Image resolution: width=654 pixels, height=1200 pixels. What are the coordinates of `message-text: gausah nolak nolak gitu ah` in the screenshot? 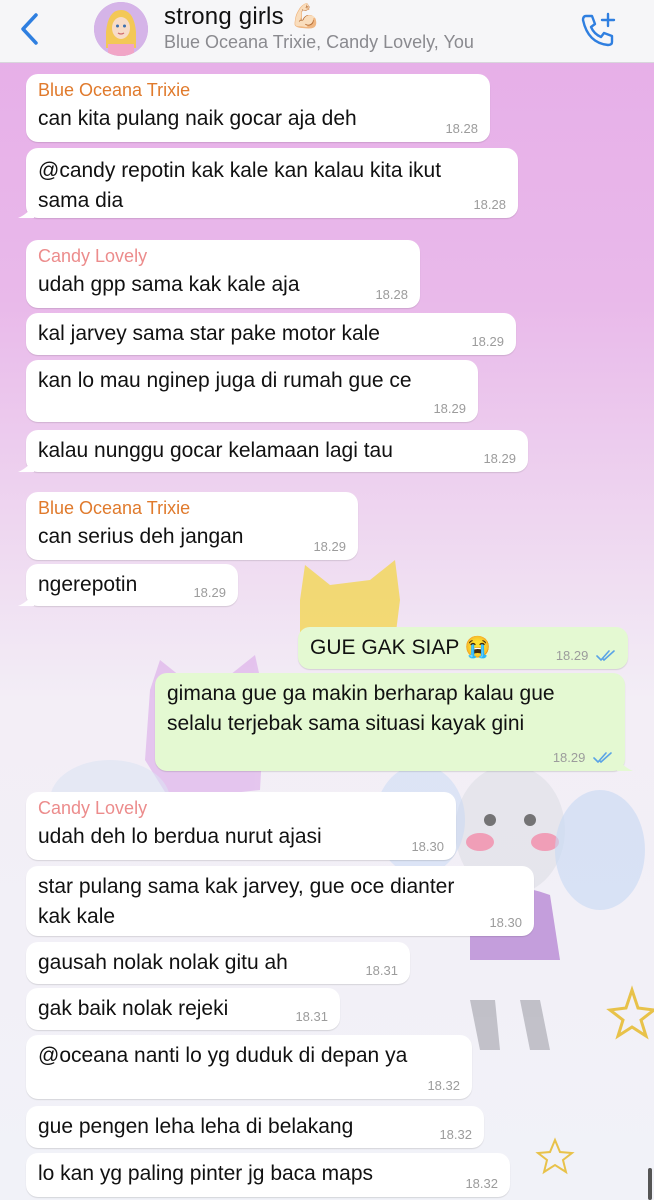 It's located at (163, 962).